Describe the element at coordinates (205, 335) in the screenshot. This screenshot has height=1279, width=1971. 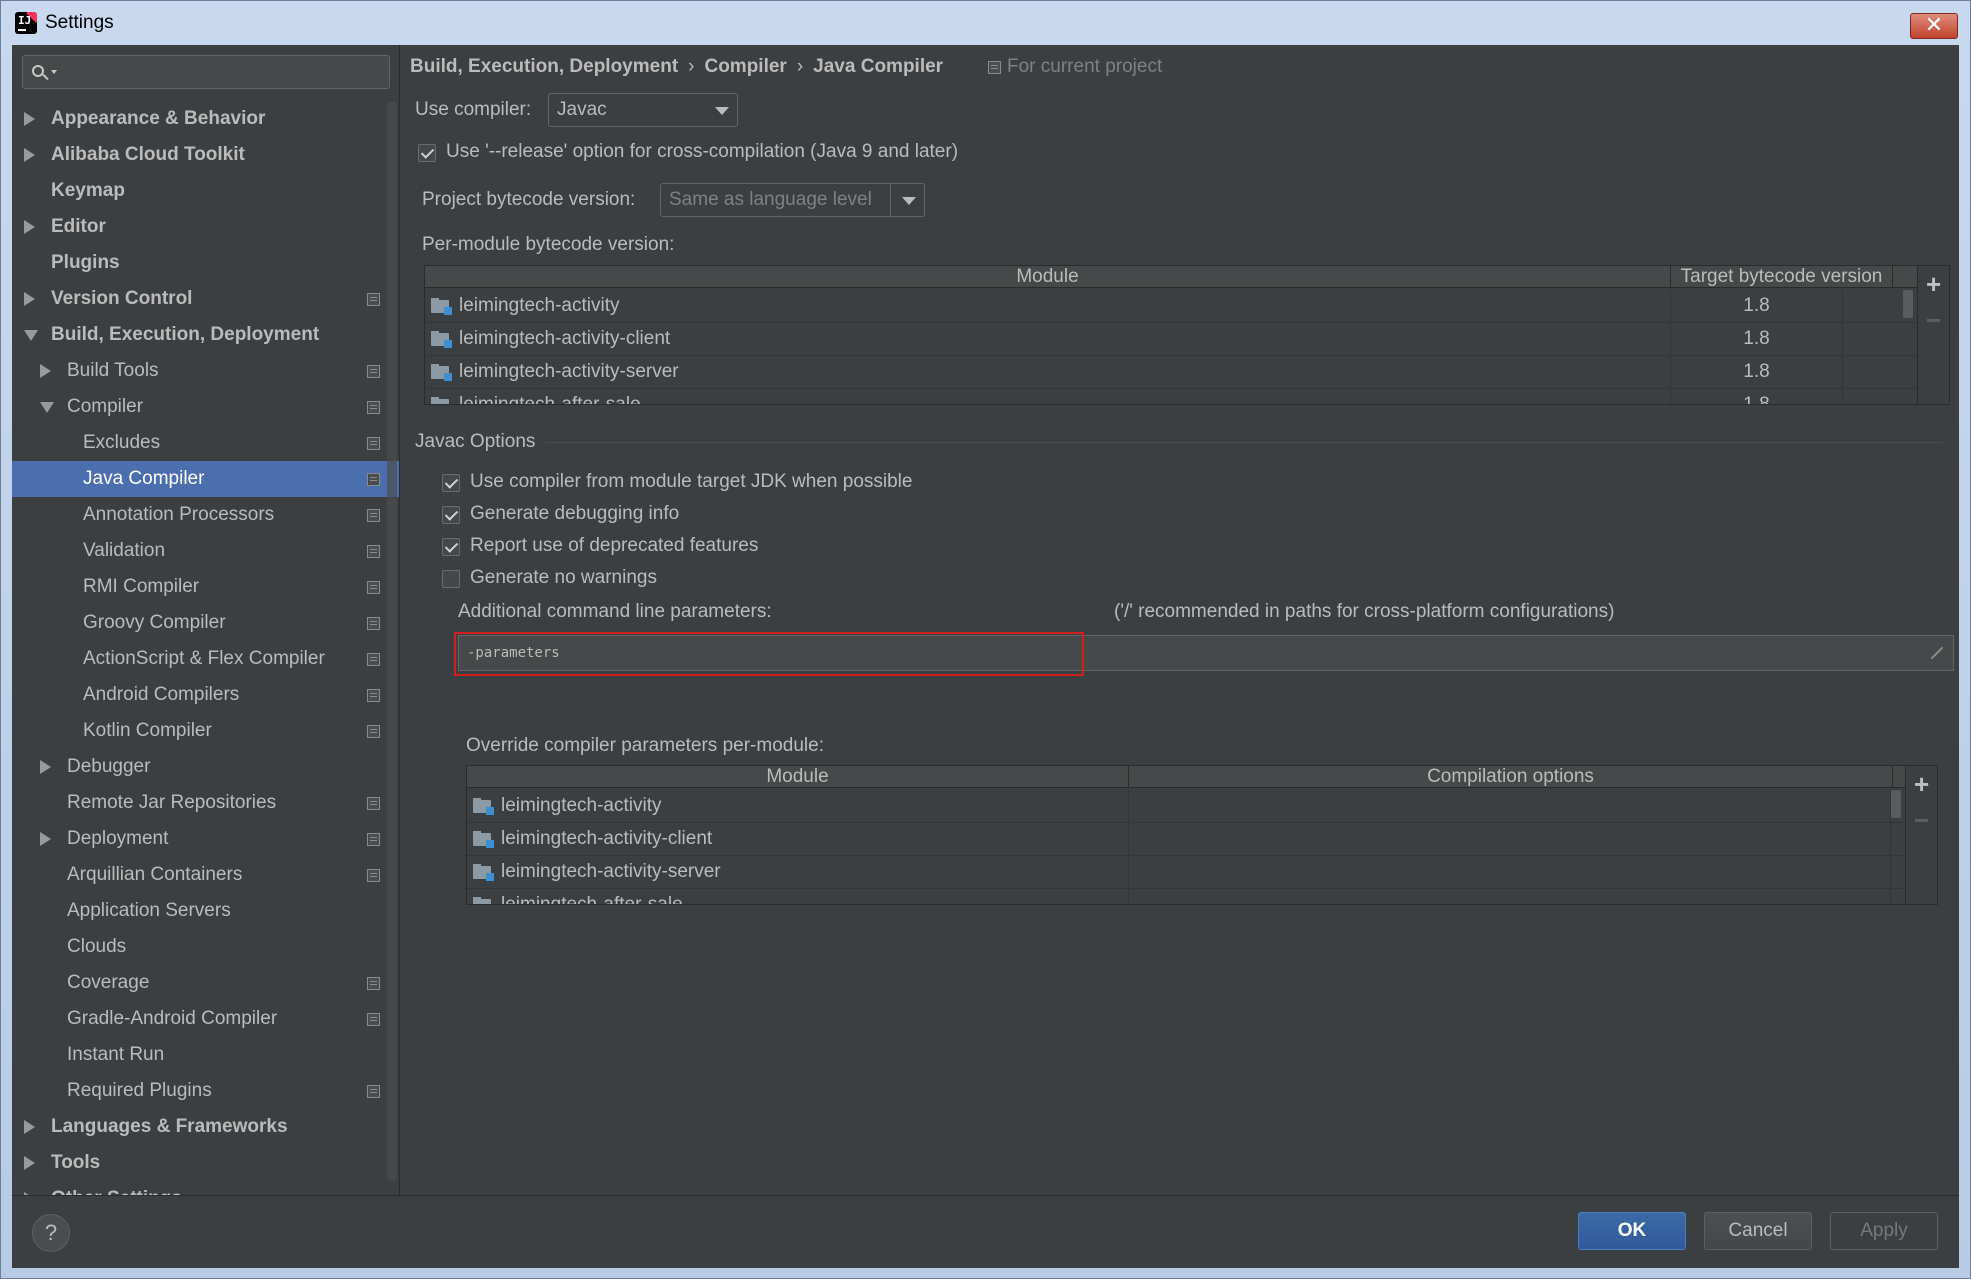
I see `sidebar-item-build-execution-deployment: Build, Execution, Deployment` at that location.